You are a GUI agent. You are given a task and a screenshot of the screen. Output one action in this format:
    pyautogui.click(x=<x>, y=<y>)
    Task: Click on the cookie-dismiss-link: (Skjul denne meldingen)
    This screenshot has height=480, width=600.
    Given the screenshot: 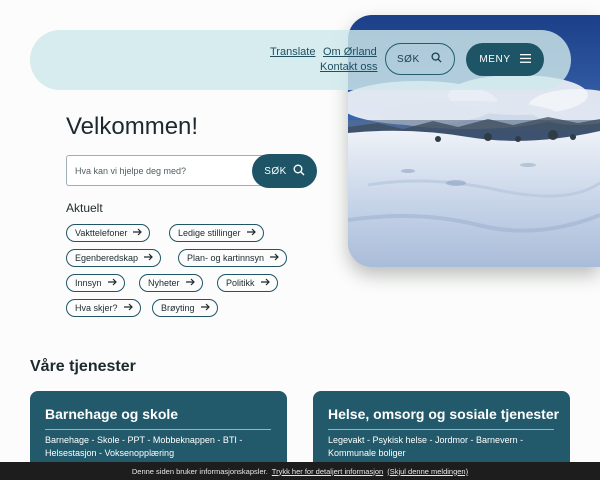 What is the action you would take?
    pyautogui.click(x=427, y=471)
    